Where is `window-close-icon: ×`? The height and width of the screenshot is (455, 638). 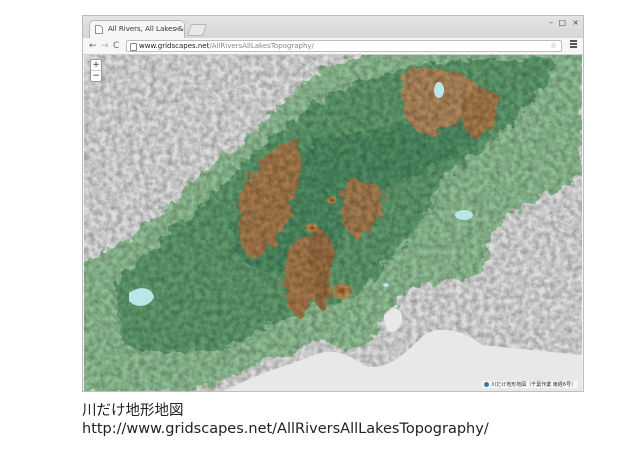
window-close-icon: × is located at coordinates (575, 23).